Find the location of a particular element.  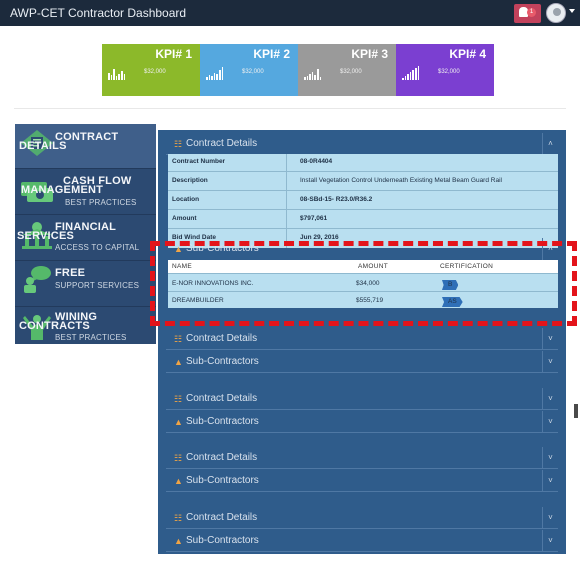

notification-button: 1 is located at coordinates (527, 13).